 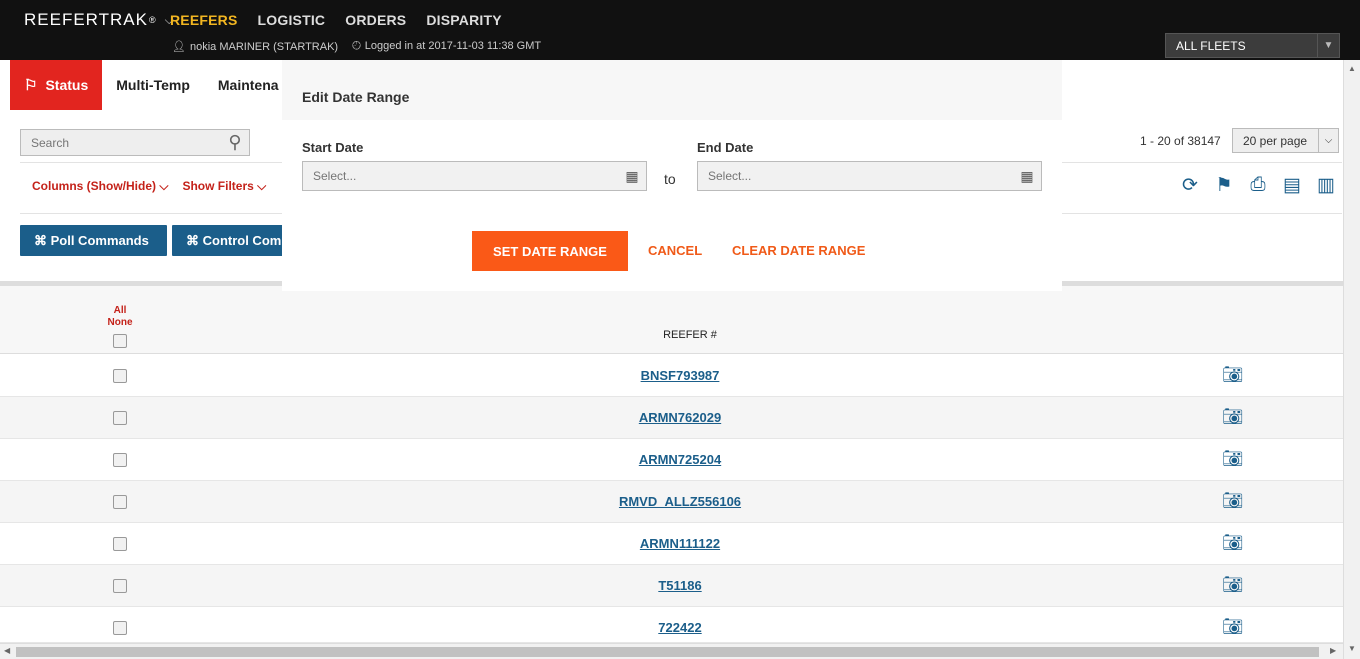 What do you see at coordinates (1252, 45) in the screenshot?
I see `fleet-select: ALL FLEETS ▼` at bounding box center [1252, 45].